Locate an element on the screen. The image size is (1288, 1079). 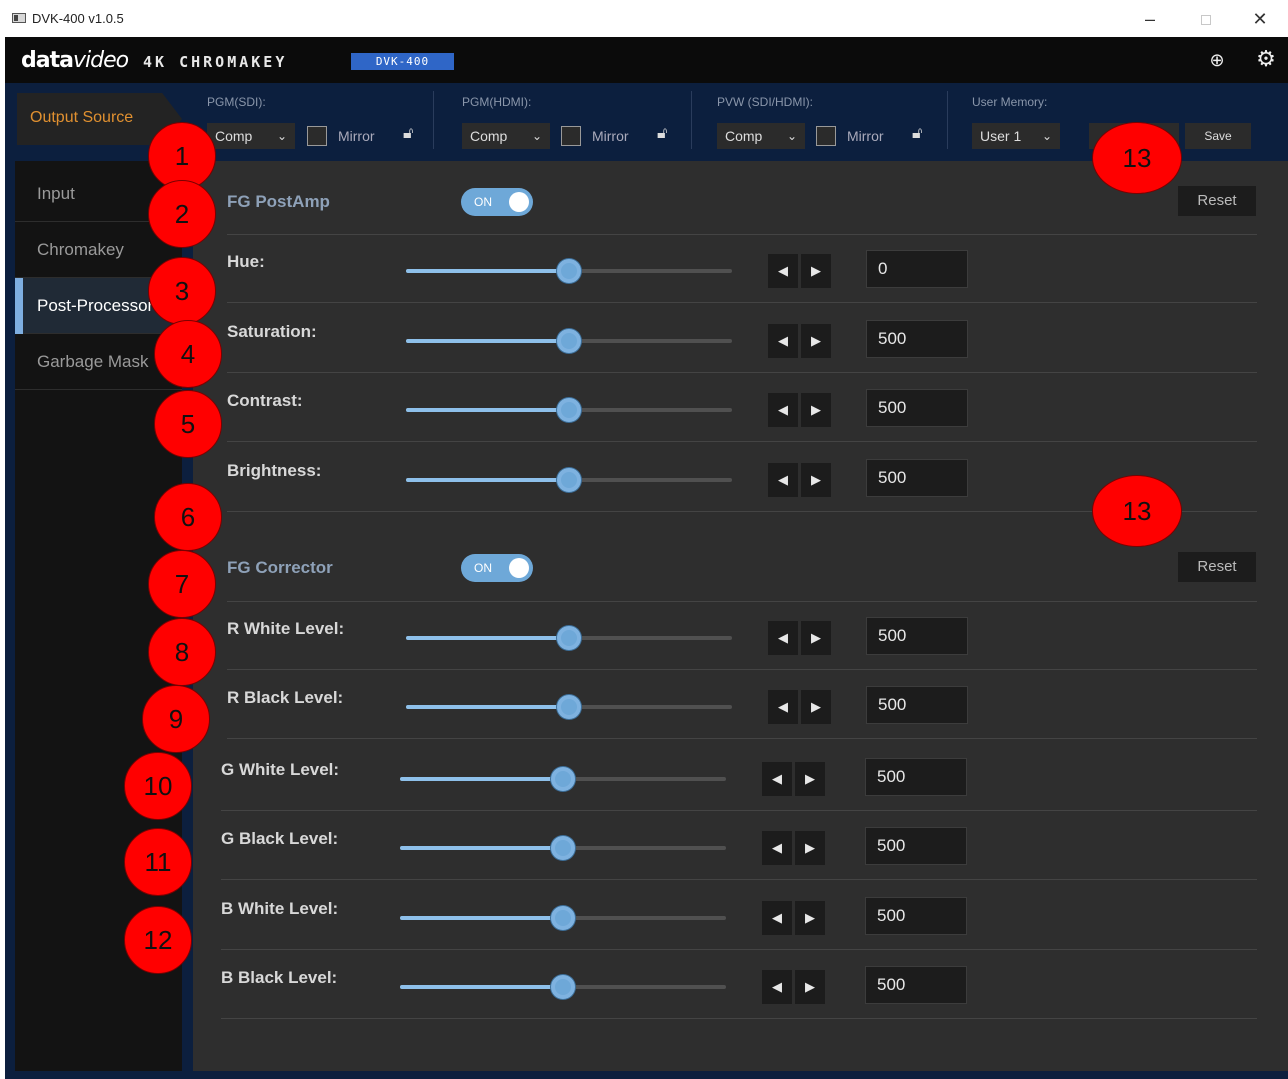
g-black-level-decrement-button: ◀ is located at coordinates (777, 848).